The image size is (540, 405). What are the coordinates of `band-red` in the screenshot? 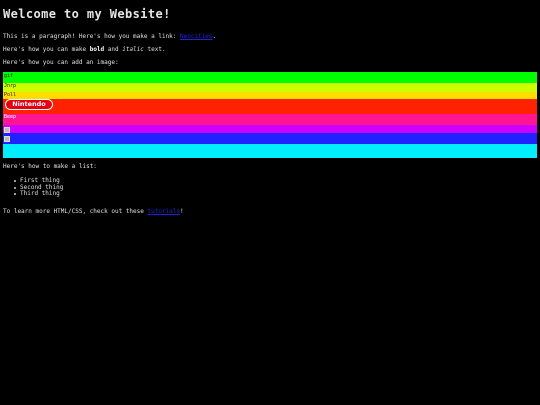 It's located at (270, 106).